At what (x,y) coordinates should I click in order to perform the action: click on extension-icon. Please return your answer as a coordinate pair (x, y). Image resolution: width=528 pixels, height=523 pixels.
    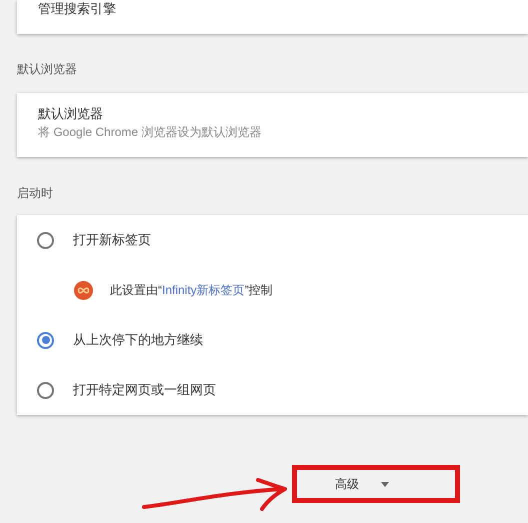
    Looking at the image, I should click on (83, 290).